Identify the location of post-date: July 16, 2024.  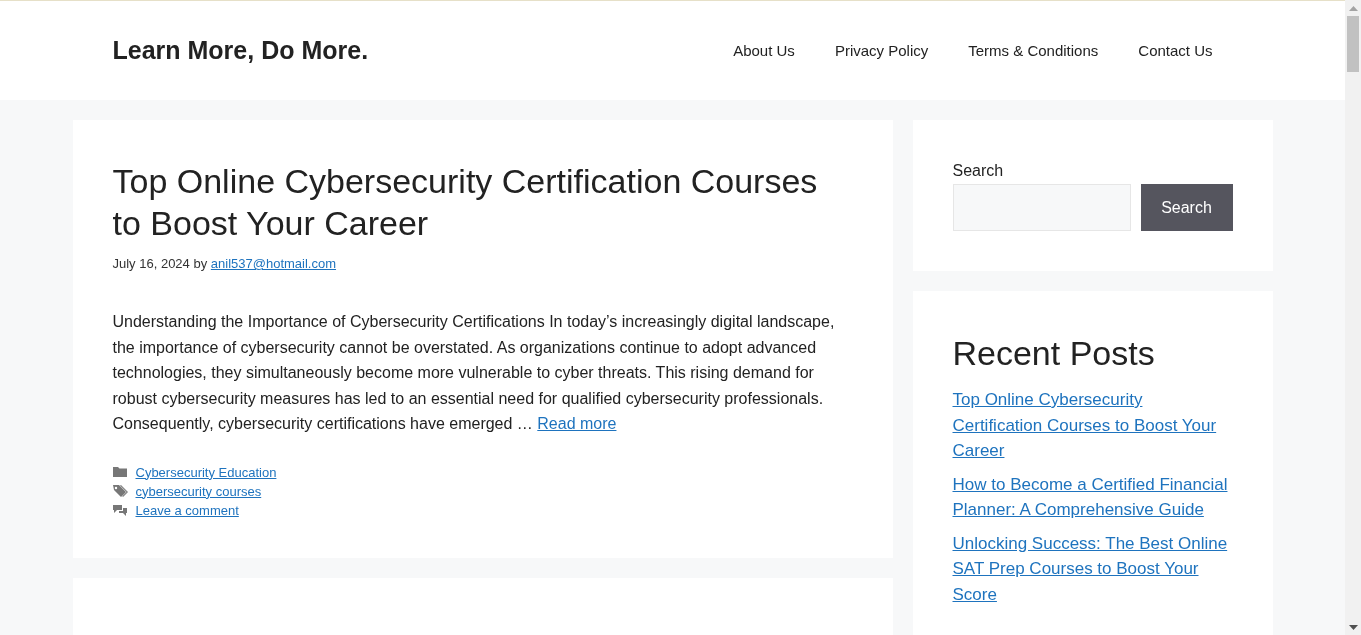
(151, 263).